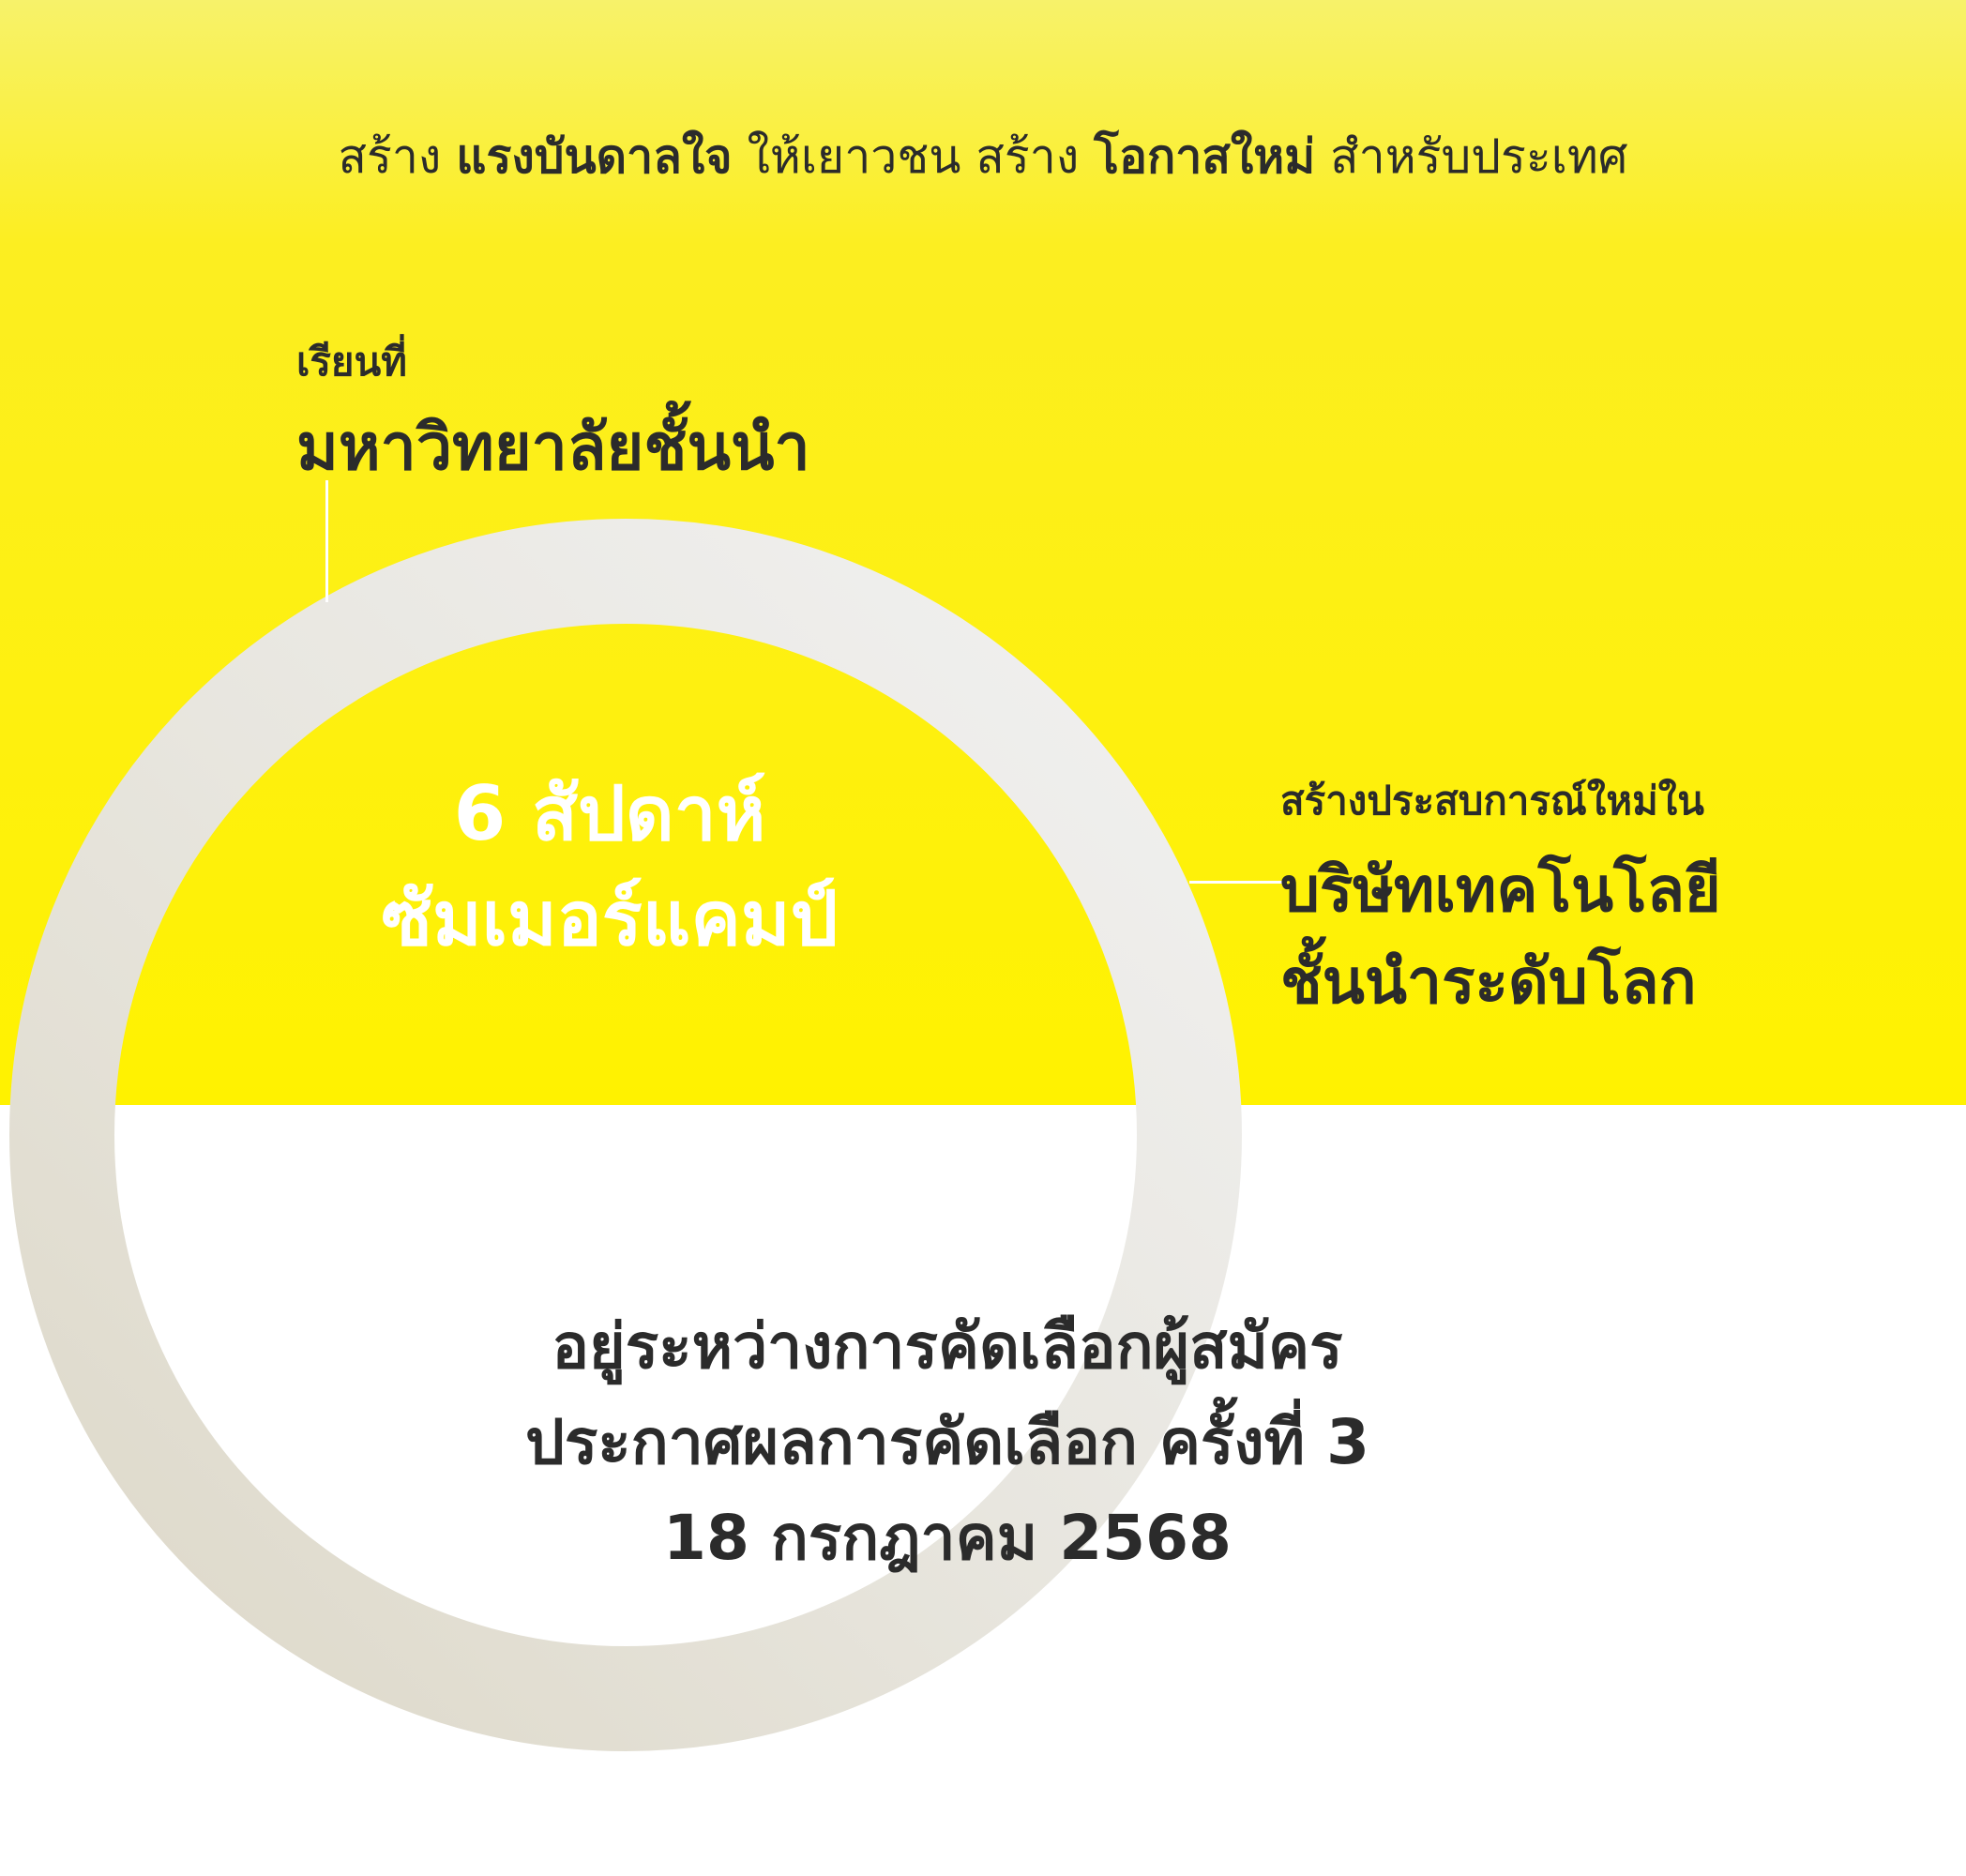 The height and width of the screenshot is (1876, 1966). What do you see at coordinates (1492, 801) in the screenshot?
I see `tech-label-small: สร้างประสบการณ์ใหม่ใน` at bounding box center [1492, 801].